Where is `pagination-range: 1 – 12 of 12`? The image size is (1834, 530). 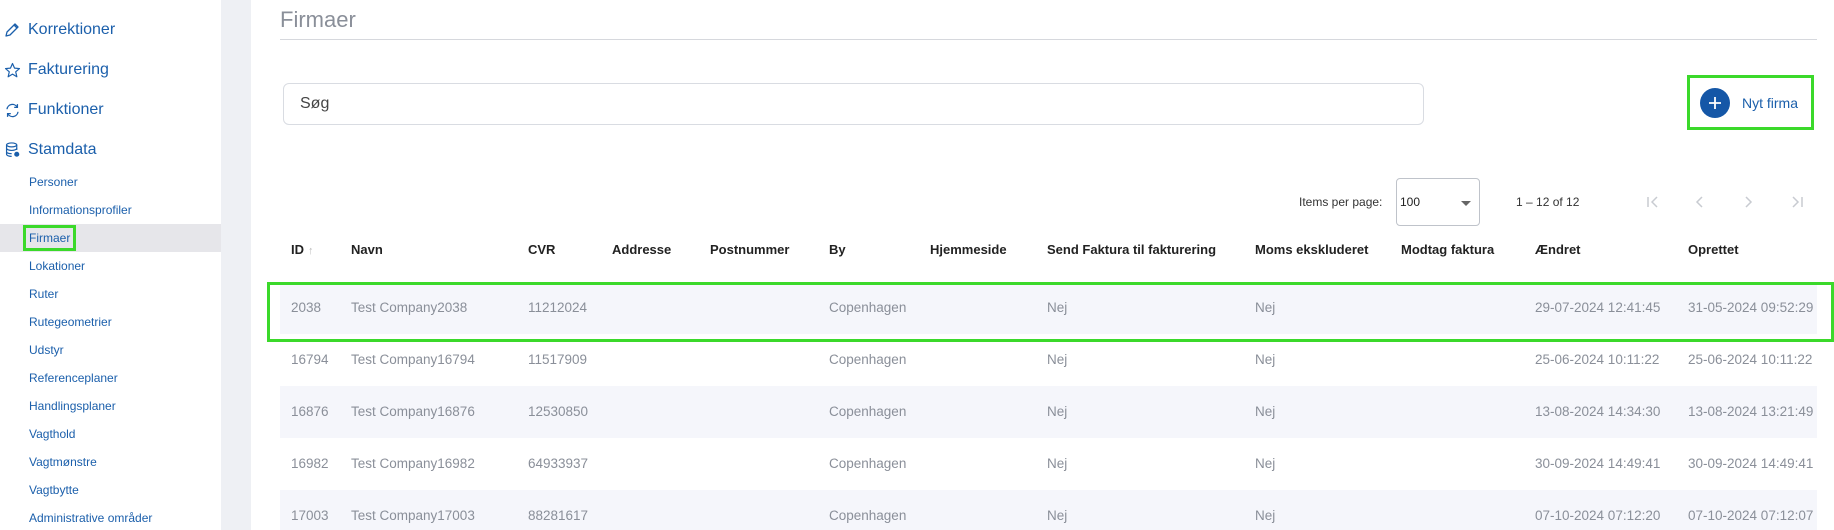 pagination-range: 1 – 12 of 12 is located at coordinates (1548, 202).